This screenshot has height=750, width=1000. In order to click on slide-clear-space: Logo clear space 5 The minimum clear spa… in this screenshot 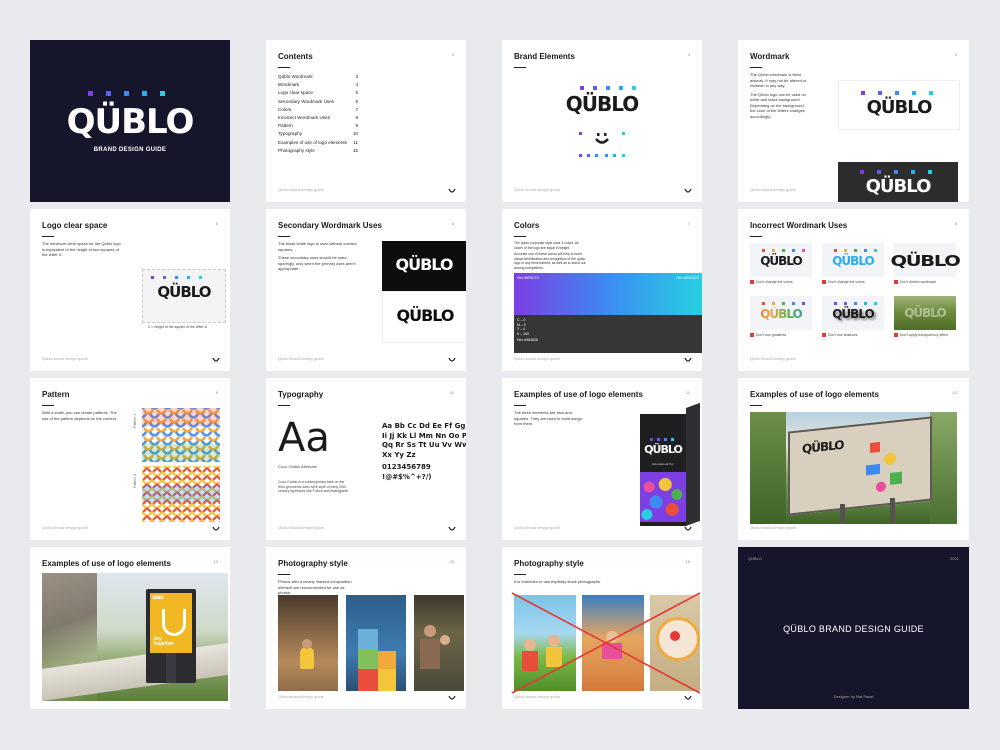, I will do `click(130, 290)`.